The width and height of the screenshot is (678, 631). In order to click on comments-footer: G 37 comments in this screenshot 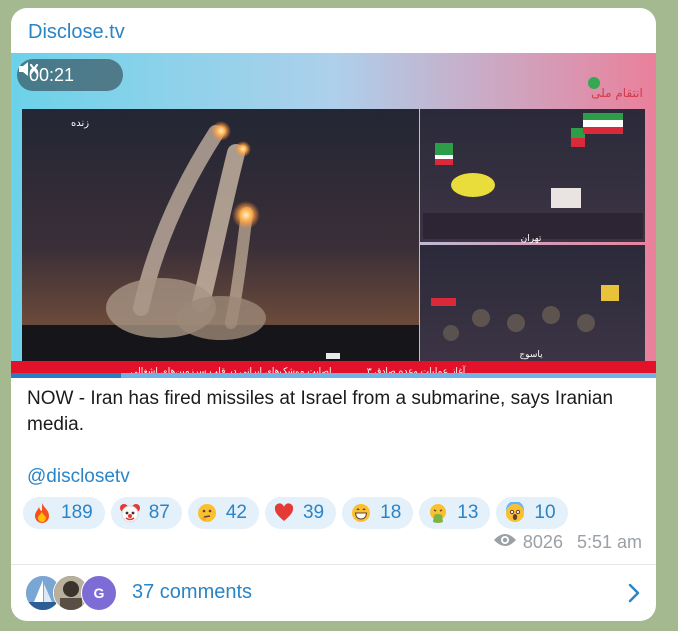, I will do `click(333, 593)`.